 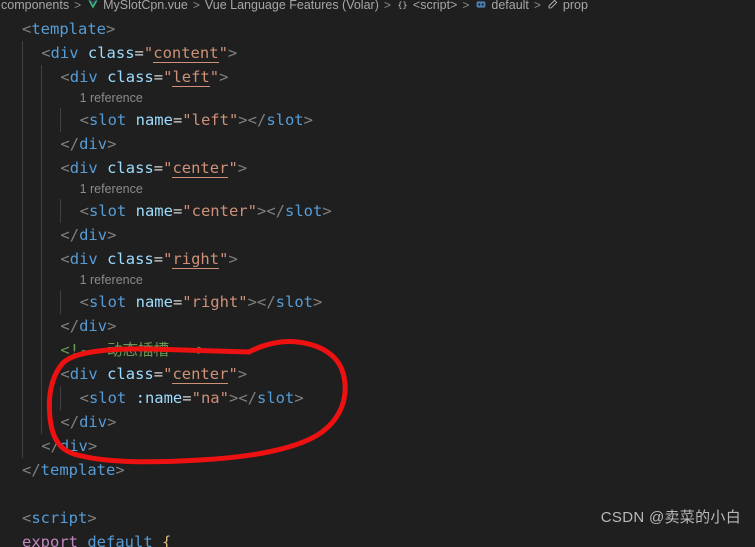 I want to click on breadcrumb-item-3: {} <script>, so click(x=426, y=6).